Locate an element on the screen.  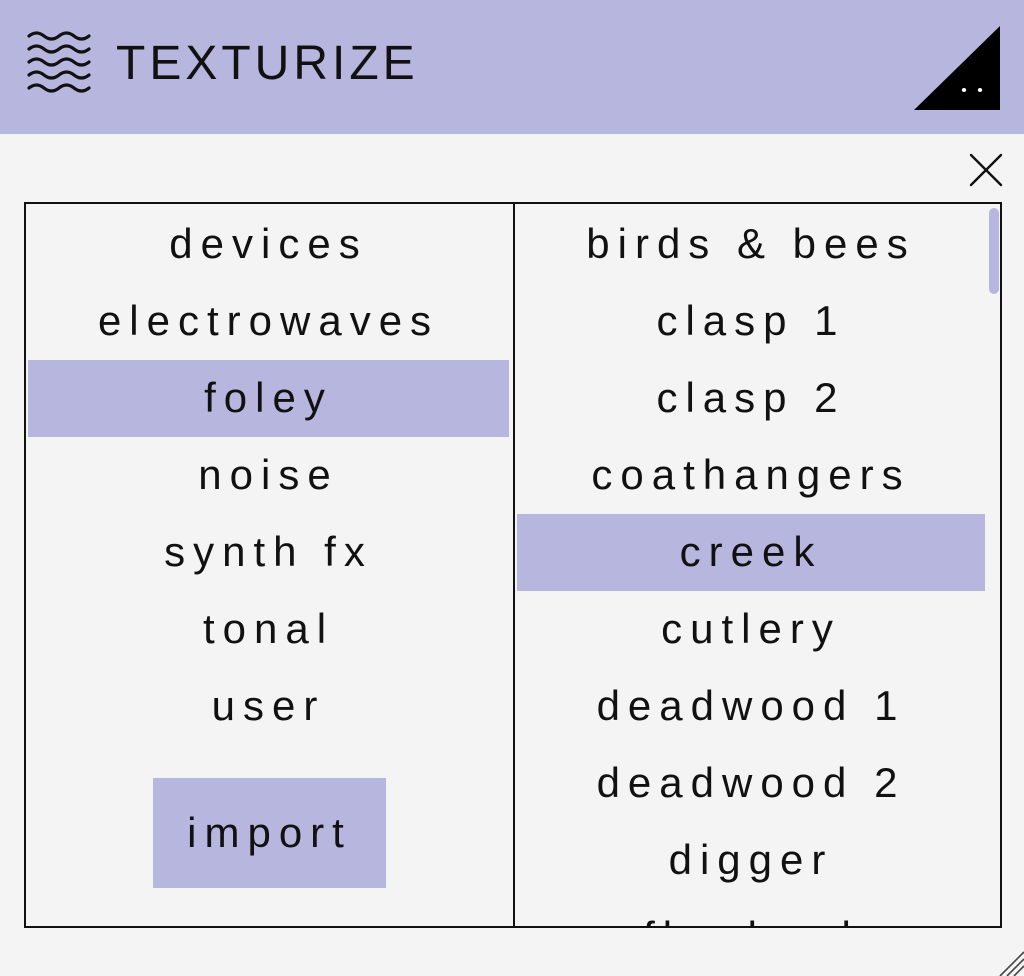
preset-item-deadwood-2: deadwood 2 is located at coordinates (751, 783).